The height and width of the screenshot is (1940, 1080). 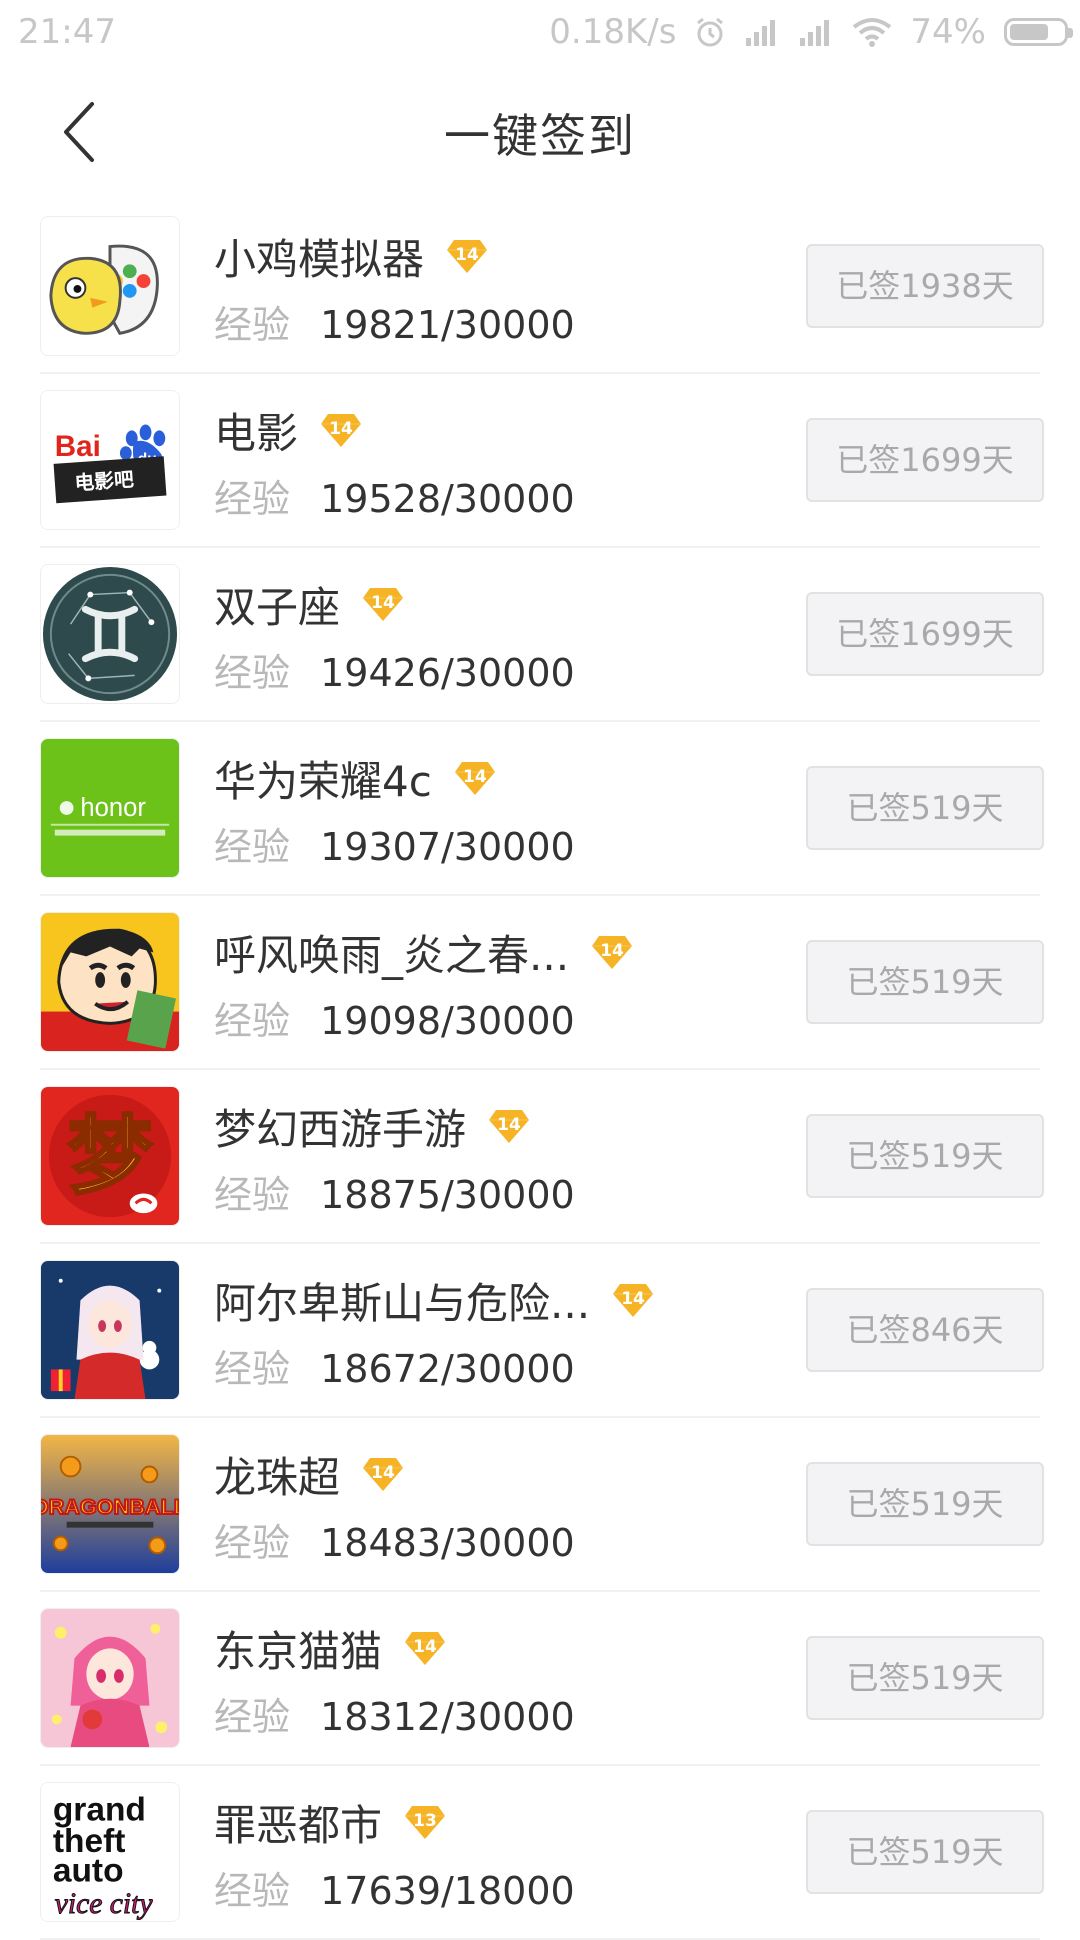 What do you see at coordinates (372, 1126) in the screenshot?
I see `name-line: 梦幻西游手游 14` at bounding box center [372, 1126].